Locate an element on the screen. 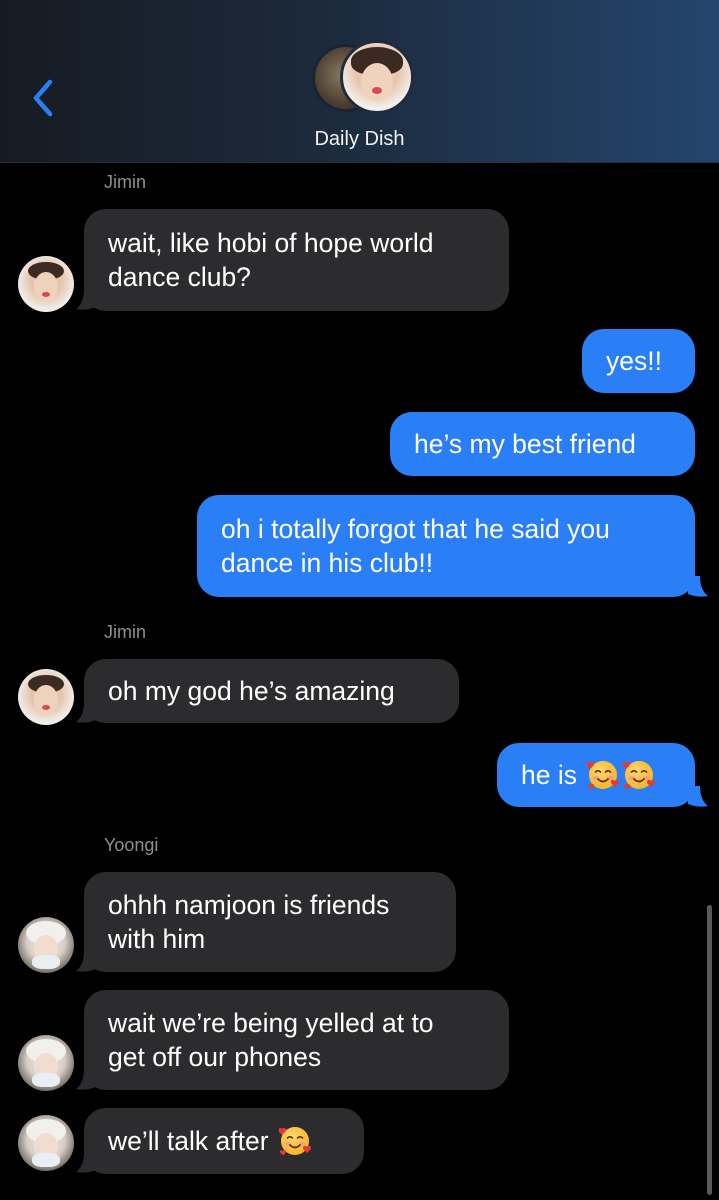 This screenshot has height=1200, width=719. message-text: we’ll talk after is located at coordinates (188, 1141).